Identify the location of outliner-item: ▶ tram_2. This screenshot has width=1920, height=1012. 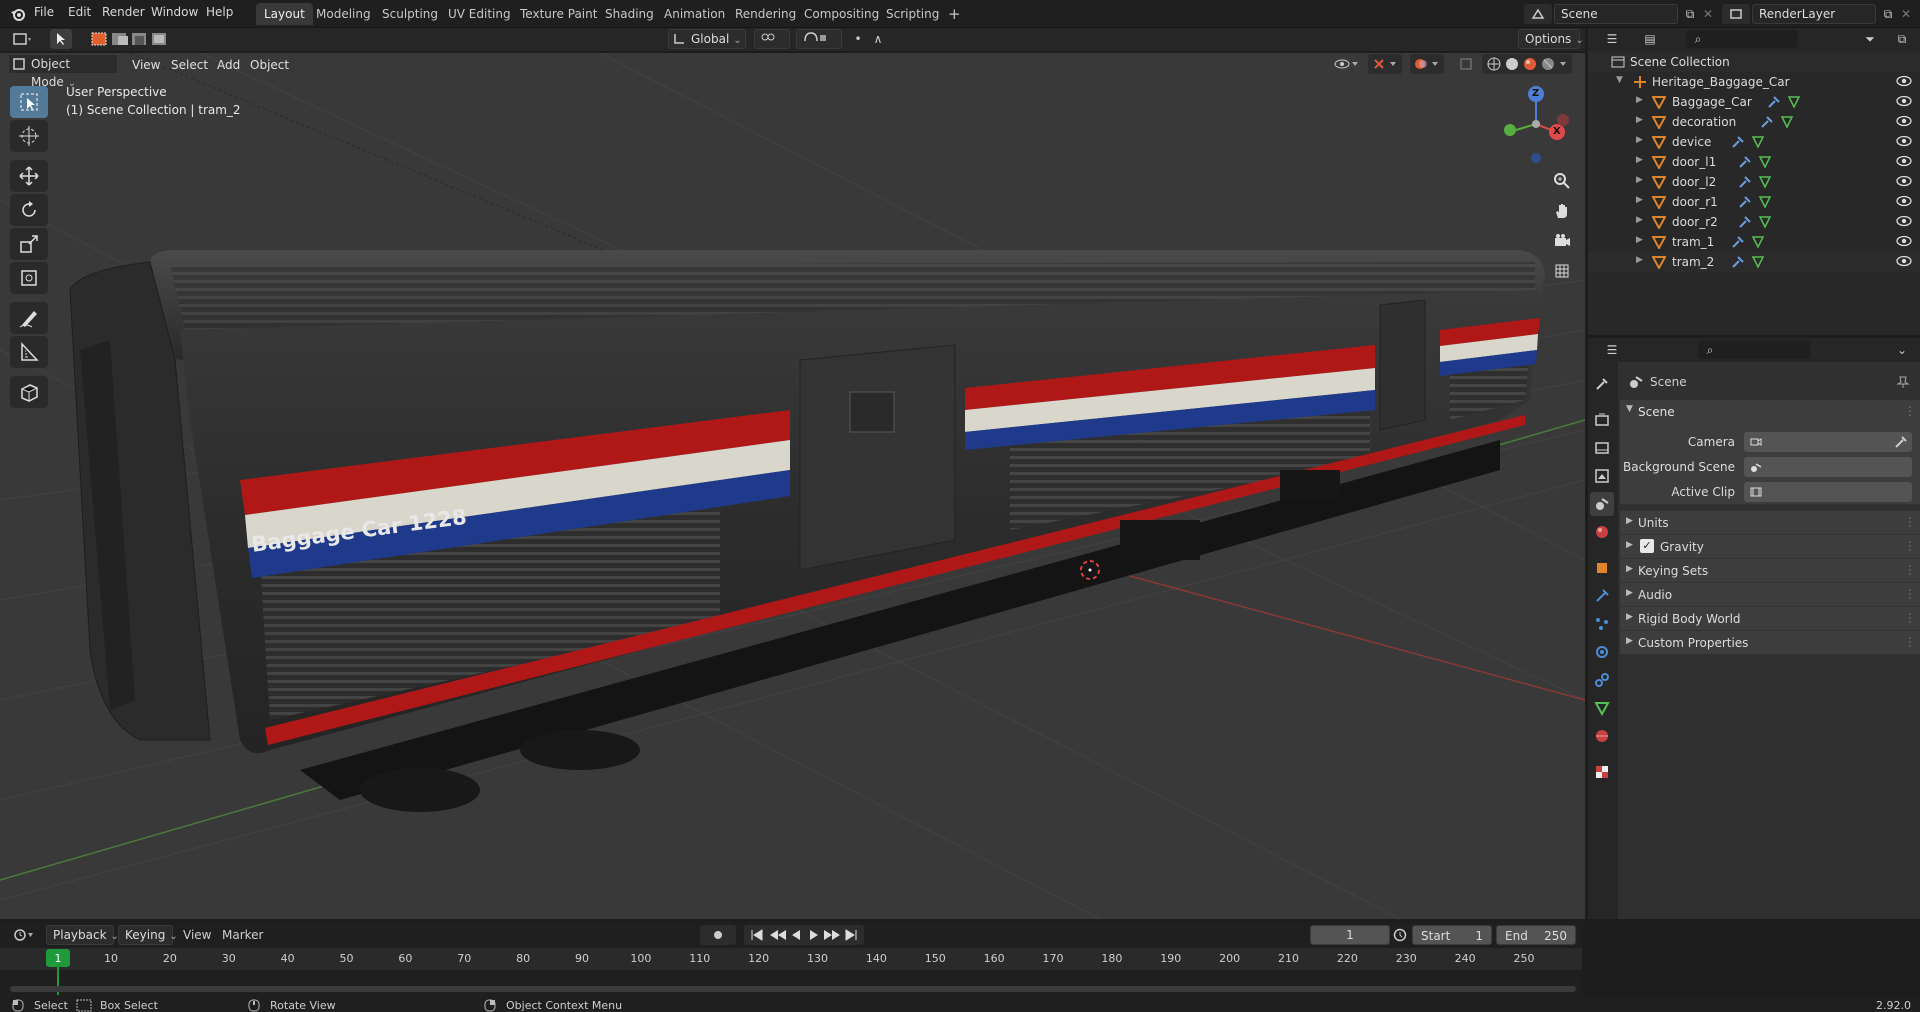
(1754, 262).